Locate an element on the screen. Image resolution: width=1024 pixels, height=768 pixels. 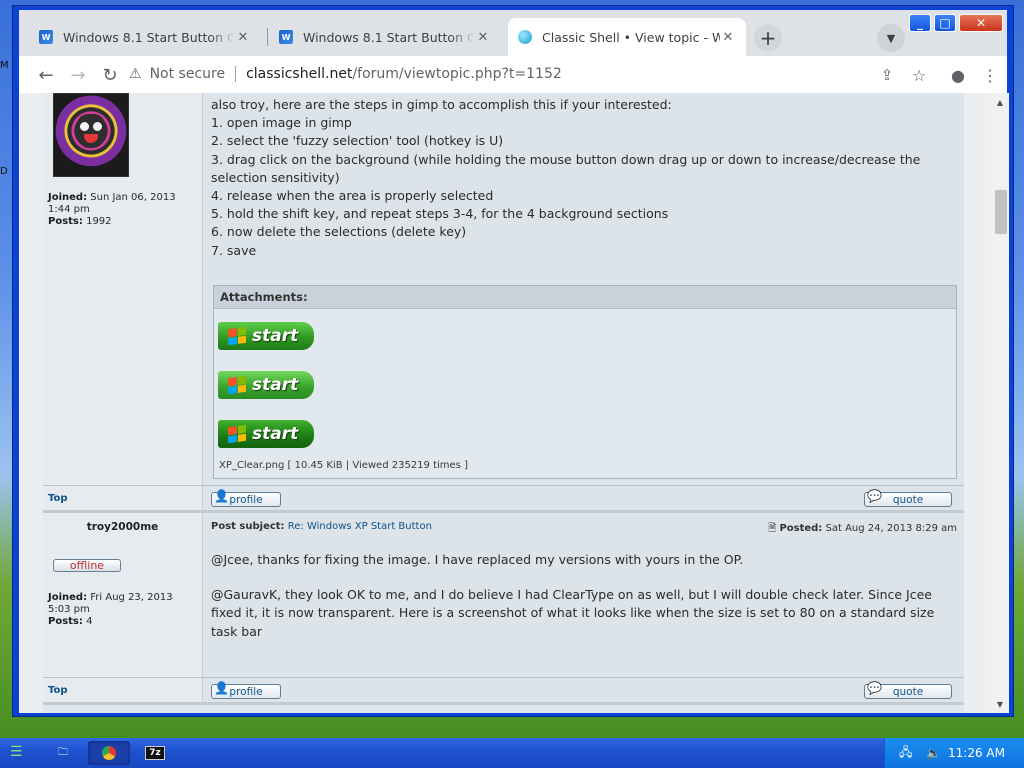
close-icon: ✕ is located at coordinates (981, 23).